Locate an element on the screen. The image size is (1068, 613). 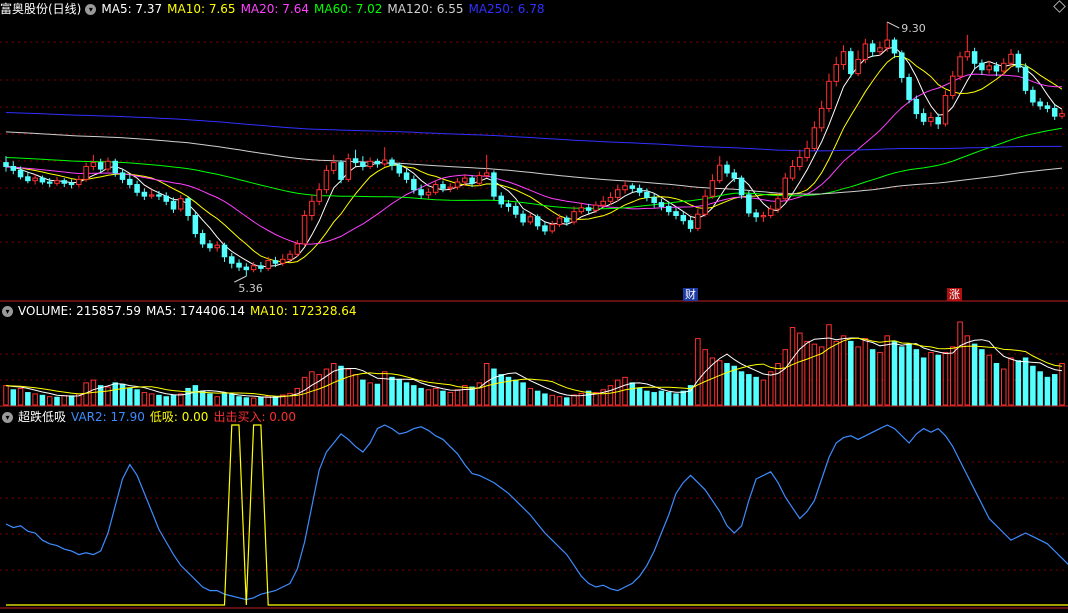
event-tag-rise: 涨 is located at coordinates (954, 294).